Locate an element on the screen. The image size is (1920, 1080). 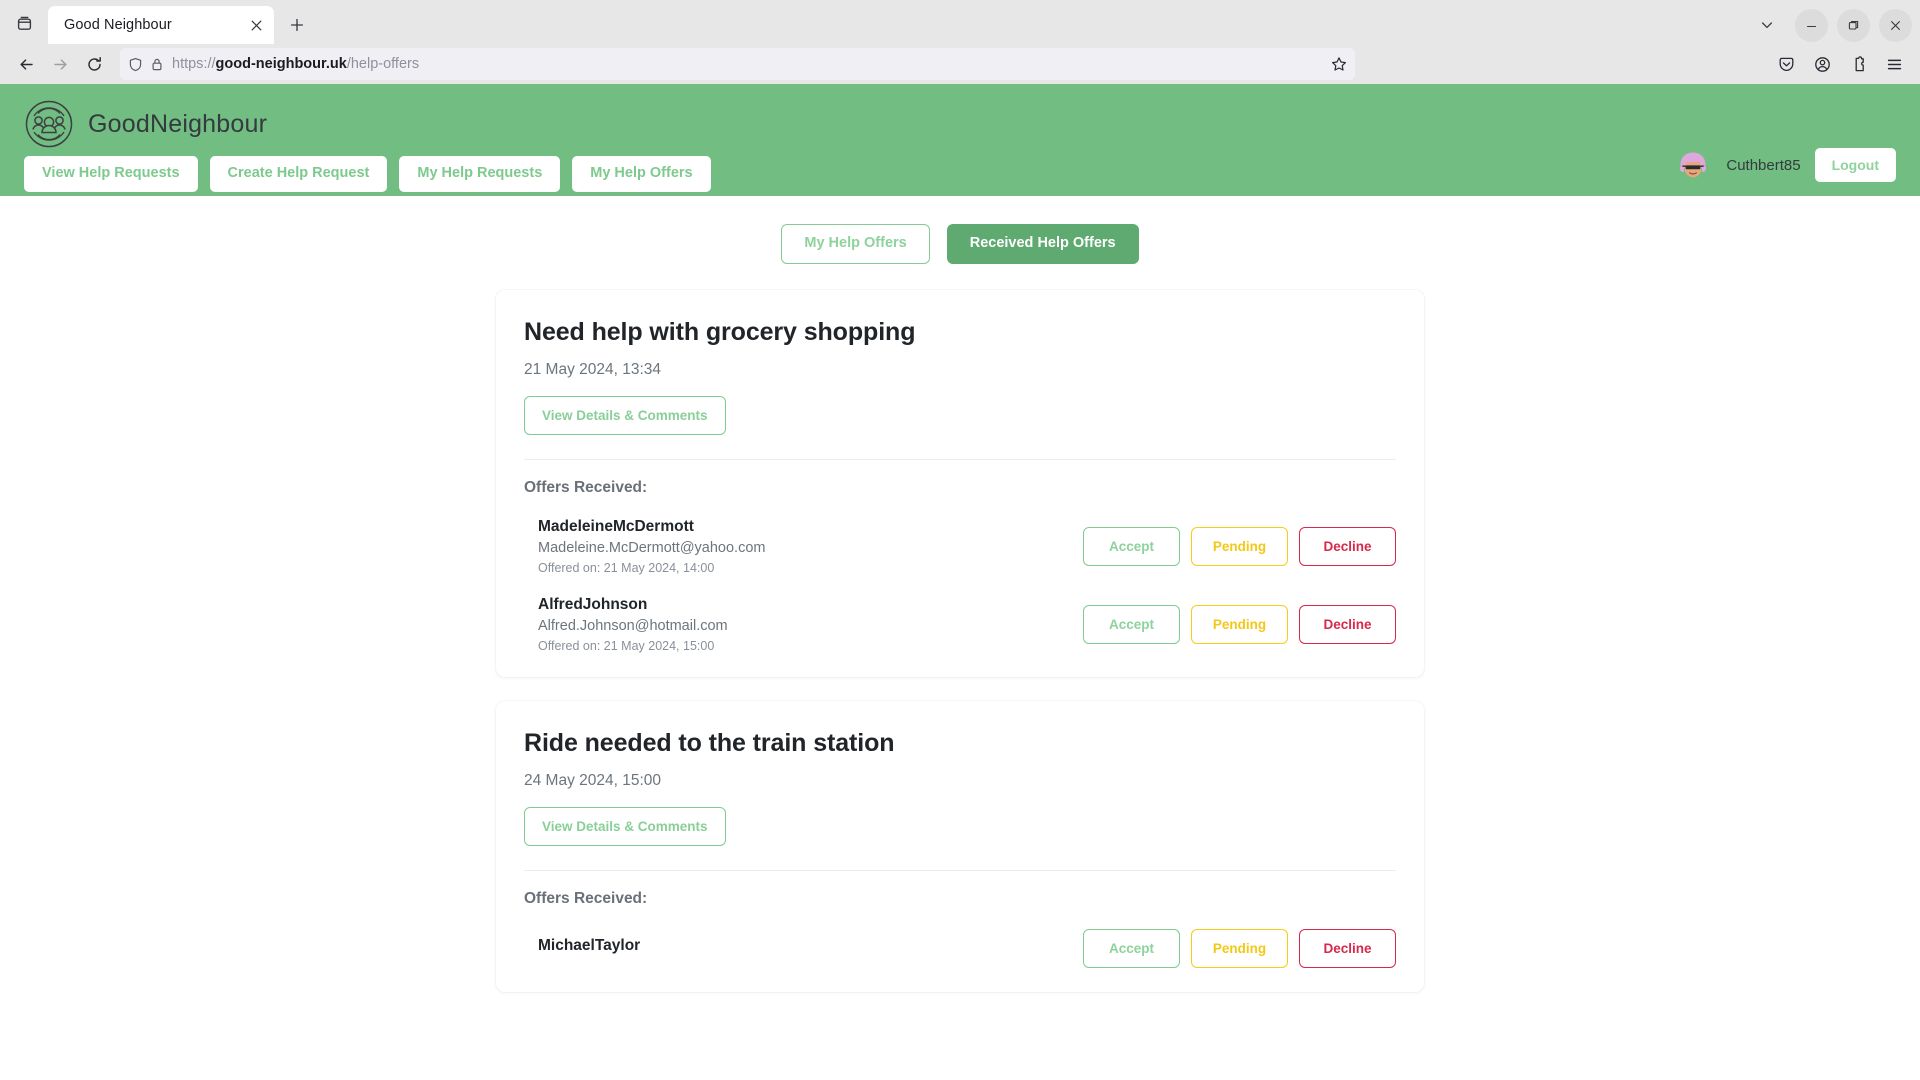
offer-offered-on: Offered on: 21 May 2024, 15:00 is located at coordinates (626, 645).